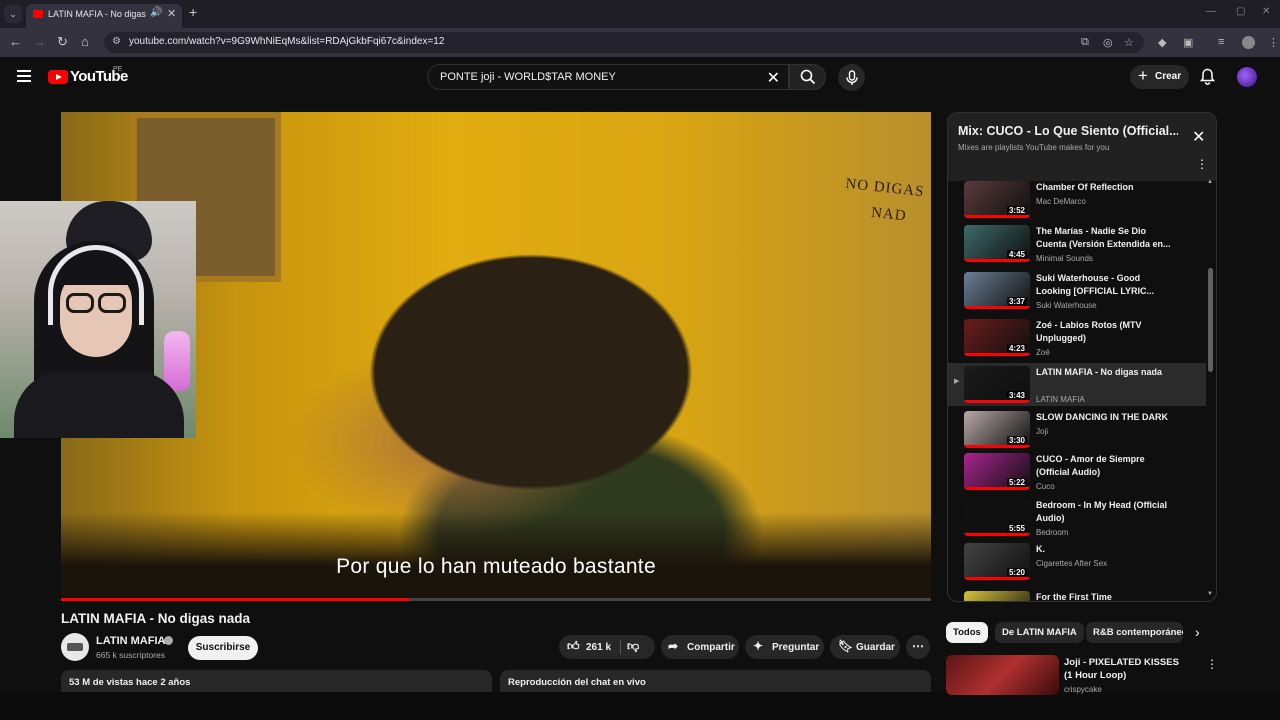  I want to click on playlist-item-thumbnail: 4:23, so click(997, 337).